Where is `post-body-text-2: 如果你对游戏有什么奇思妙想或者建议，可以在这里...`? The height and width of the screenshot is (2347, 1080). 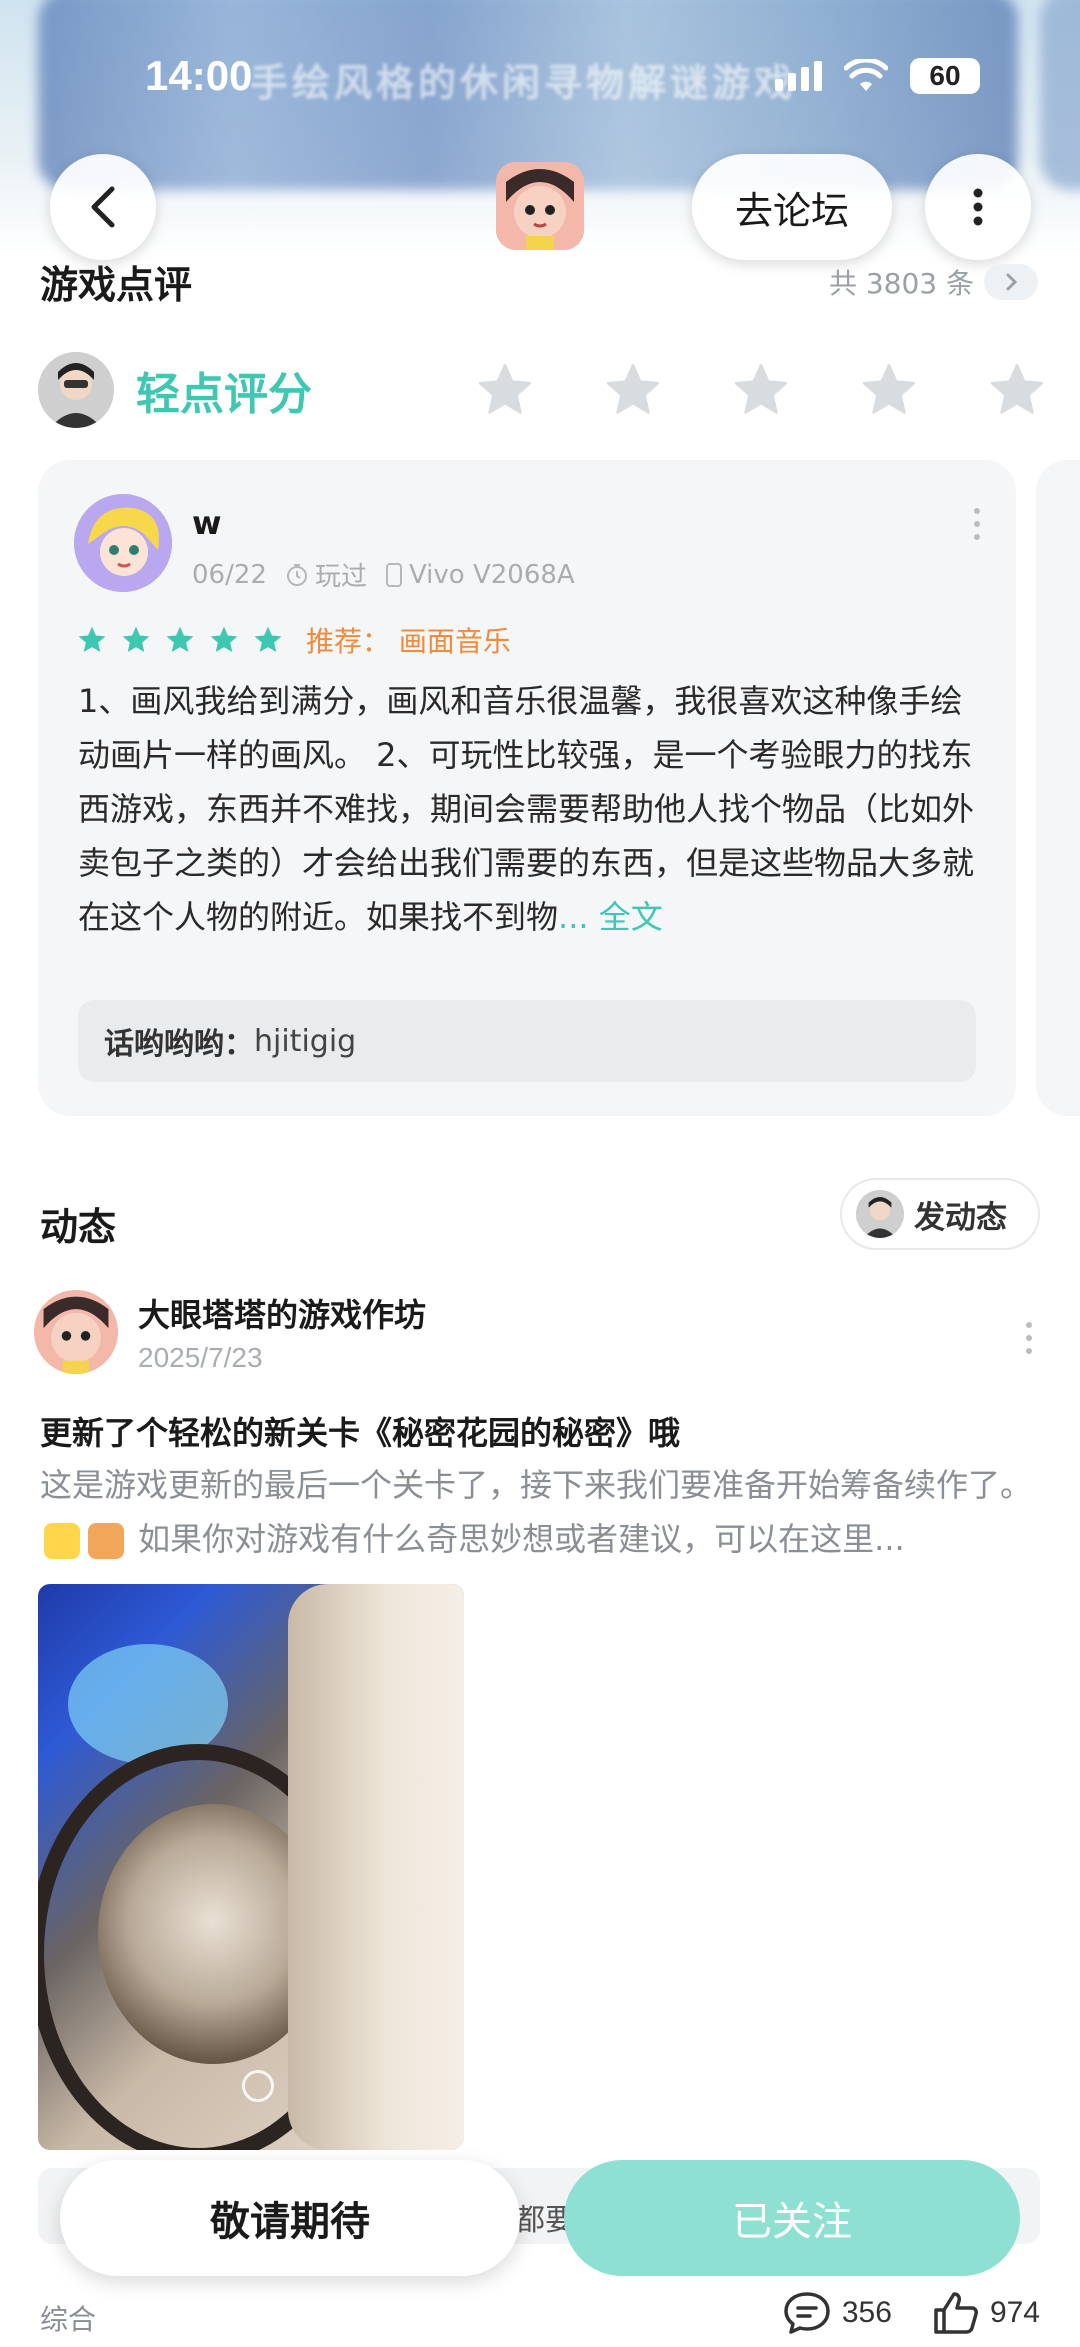 post-body-text-2: 如果你对游戏有什么奇思妙想或者建议，可以在这里... is located at coordinates (521, 1539).